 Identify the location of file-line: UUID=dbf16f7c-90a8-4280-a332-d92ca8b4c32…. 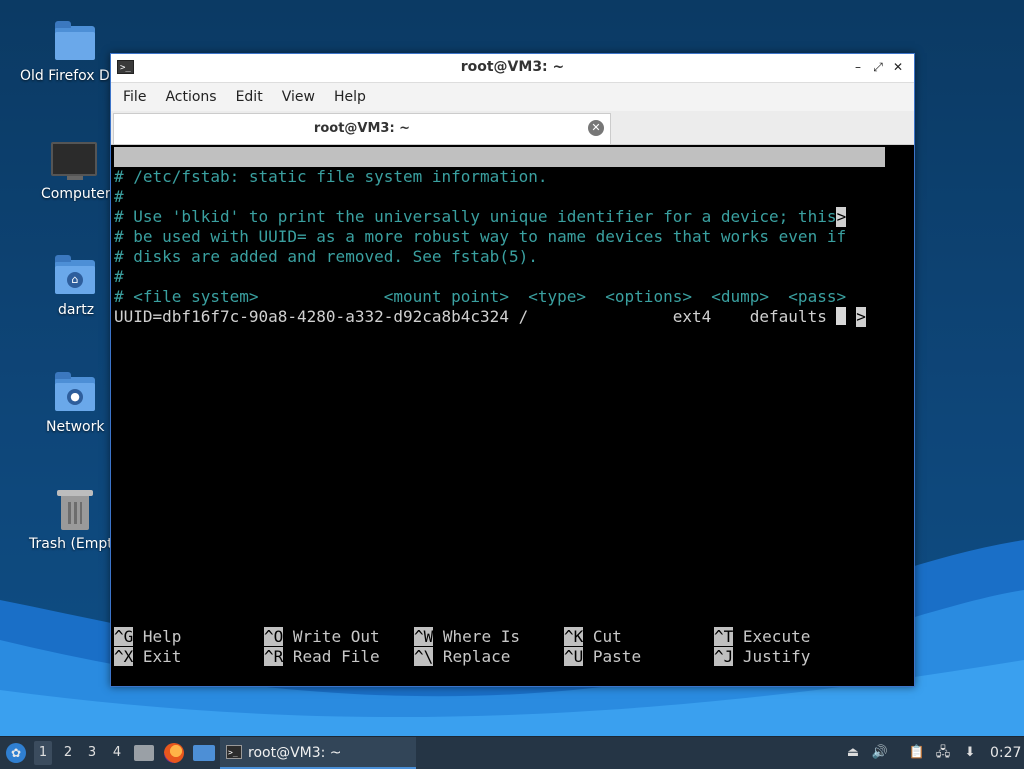
(490, 317).